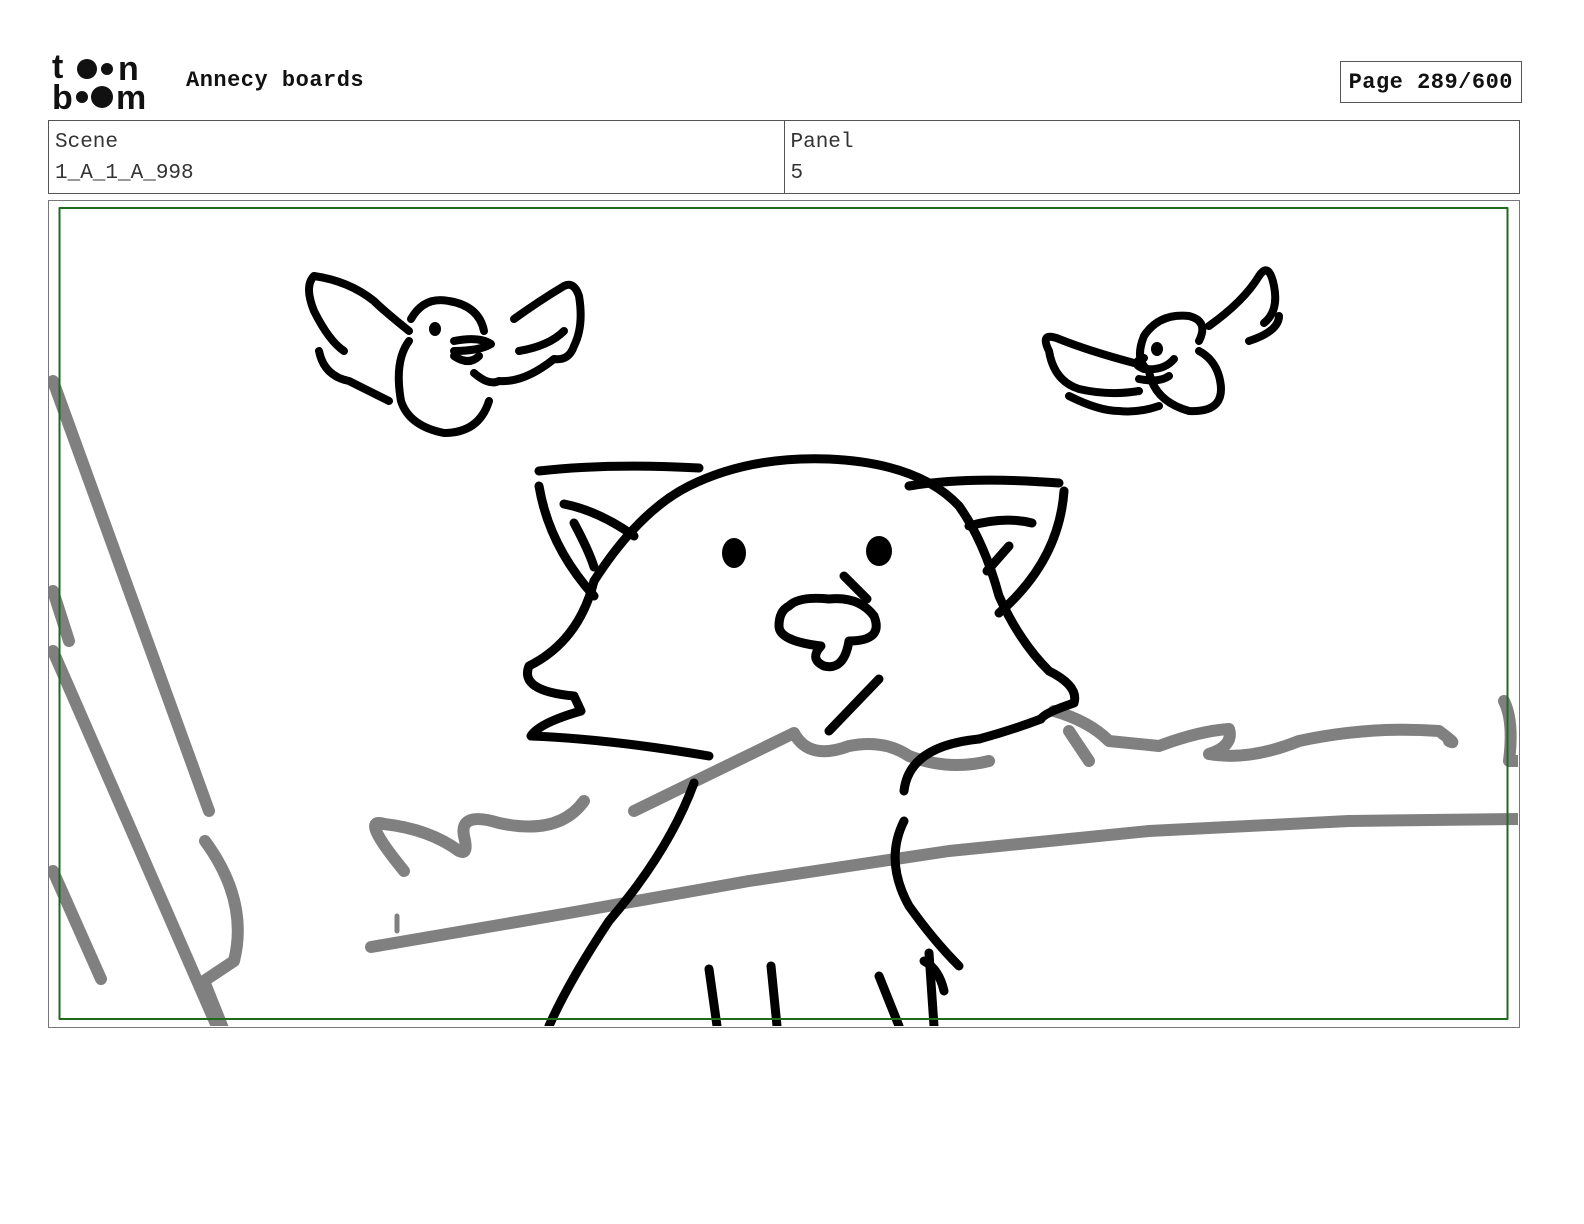 The width and height of the screenshot is (1584, 1224). I want to click on document-title: Annecy boards, so click(275, 80).